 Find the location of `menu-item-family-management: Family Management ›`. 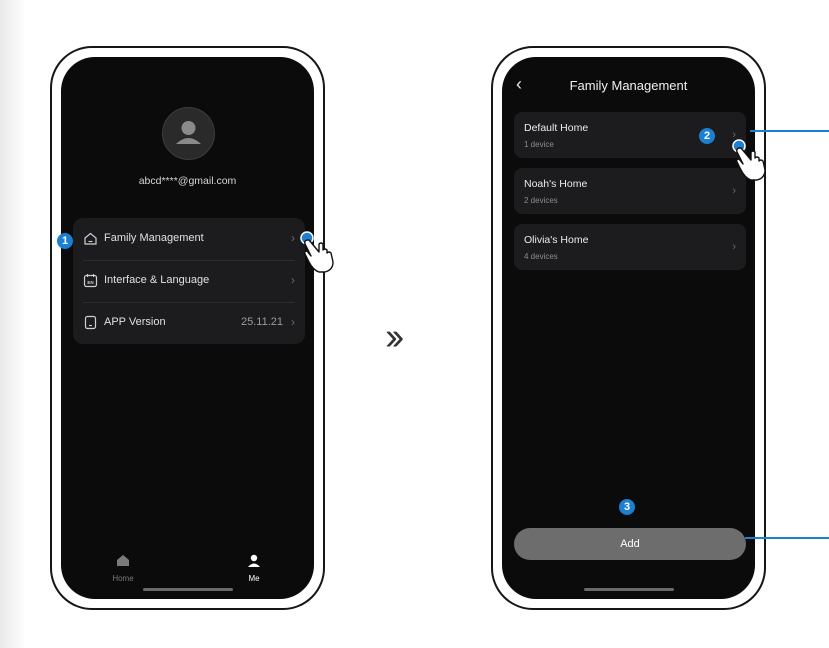

menu-item-family-management: Family Management › is located at coordinates (189, 239).